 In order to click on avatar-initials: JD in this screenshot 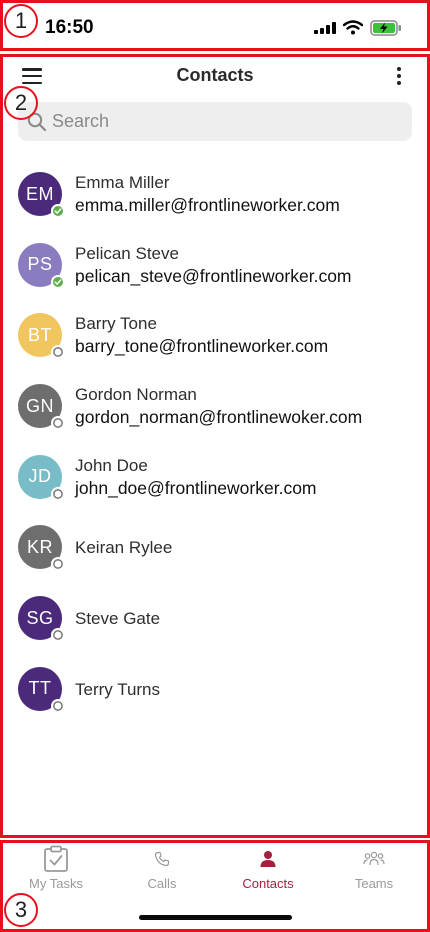, I will do `click(40, 476)`.